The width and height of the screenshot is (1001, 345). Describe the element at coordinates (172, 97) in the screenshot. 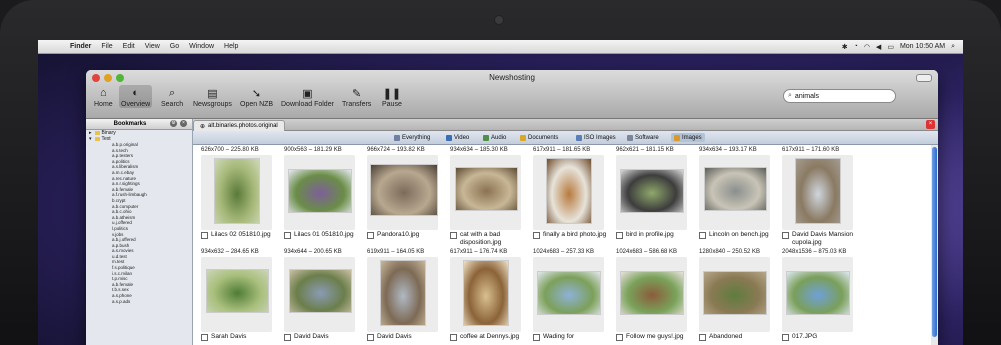

I see `toolbar-search-button: ⌕ Search` at that location.